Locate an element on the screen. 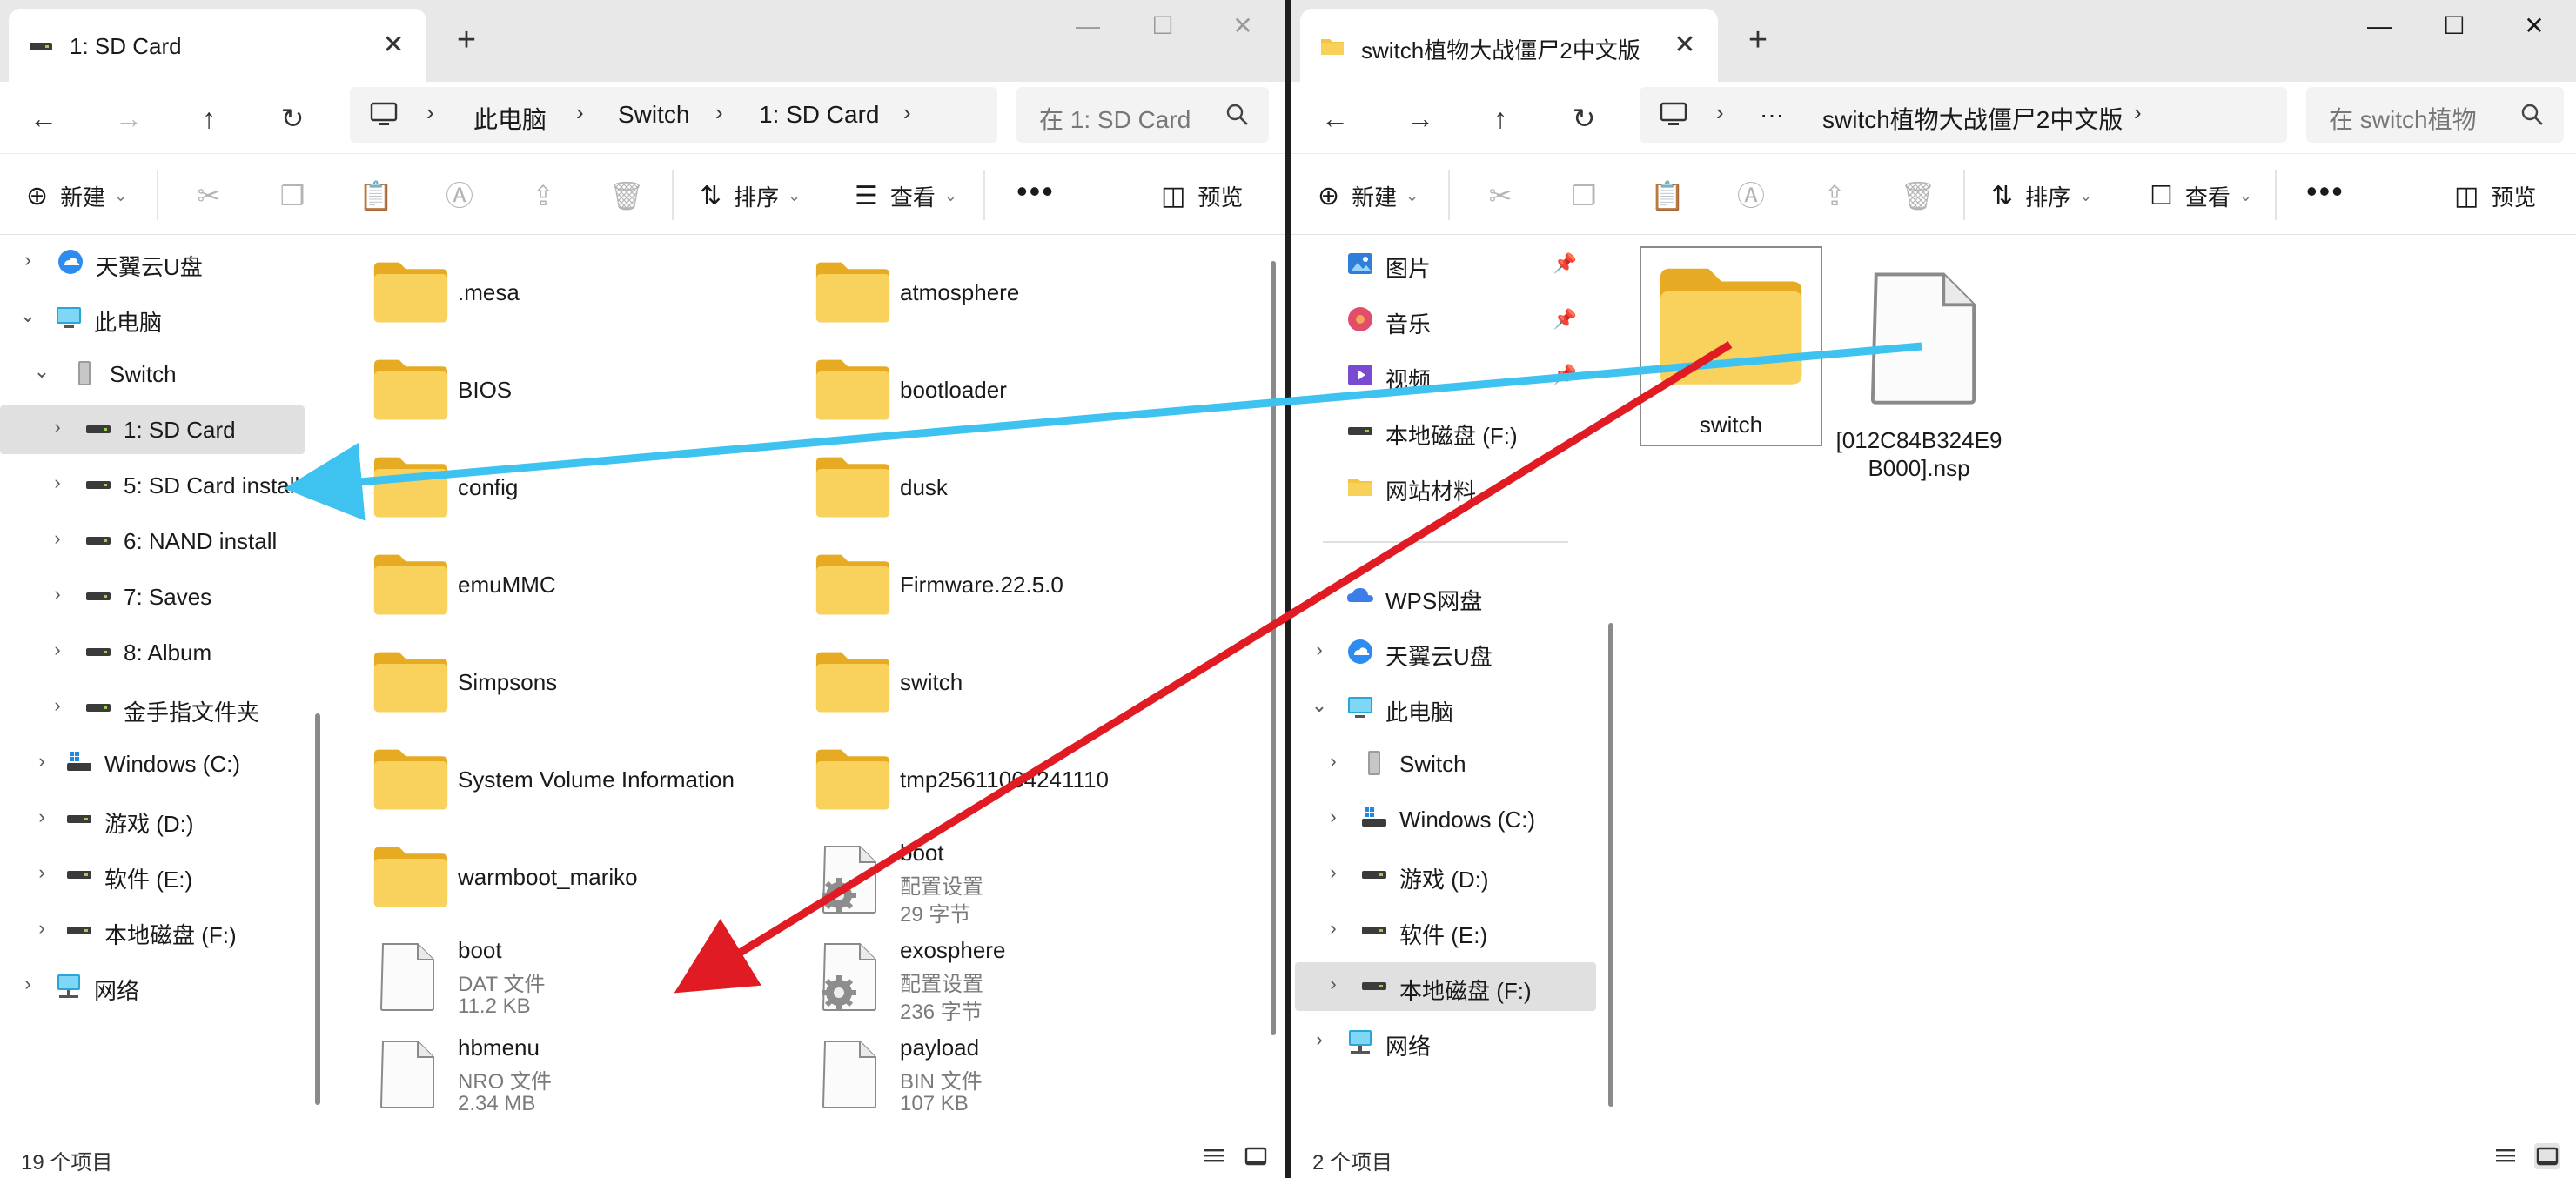 Image resolution: width=2576 pixels, height=1178 pixels. tab-switch-pvz2: switch植物大战僵尸2中文版 ✕ is located at coordinates (1509, 46).